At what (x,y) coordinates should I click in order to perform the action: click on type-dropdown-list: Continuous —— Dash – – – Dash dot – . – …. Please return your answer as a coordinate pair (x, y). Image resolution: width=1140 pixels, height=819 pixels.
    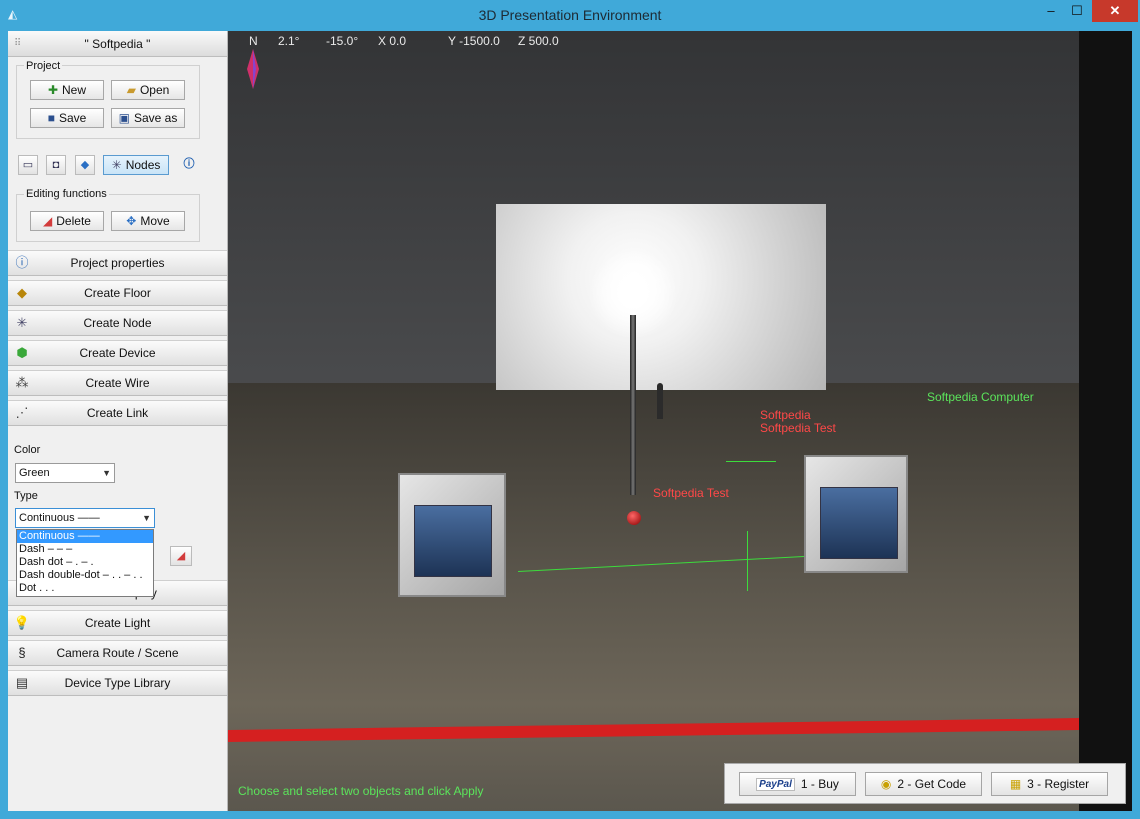
    Looking at the image, I should click on (85, 563).